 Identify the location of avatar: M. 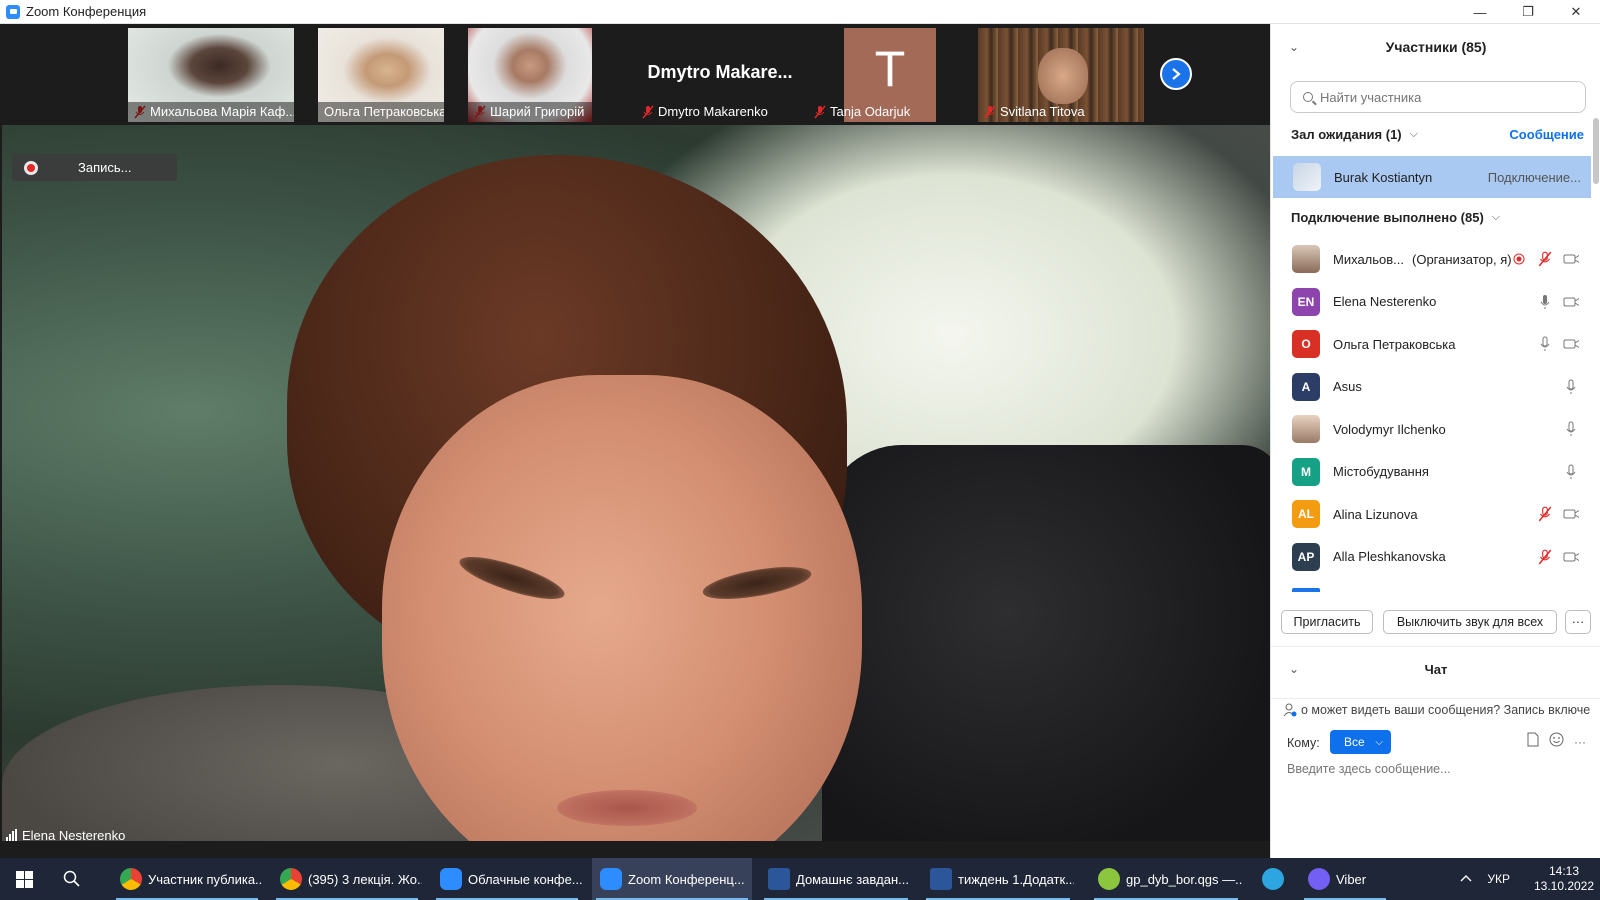
(1306, 471).